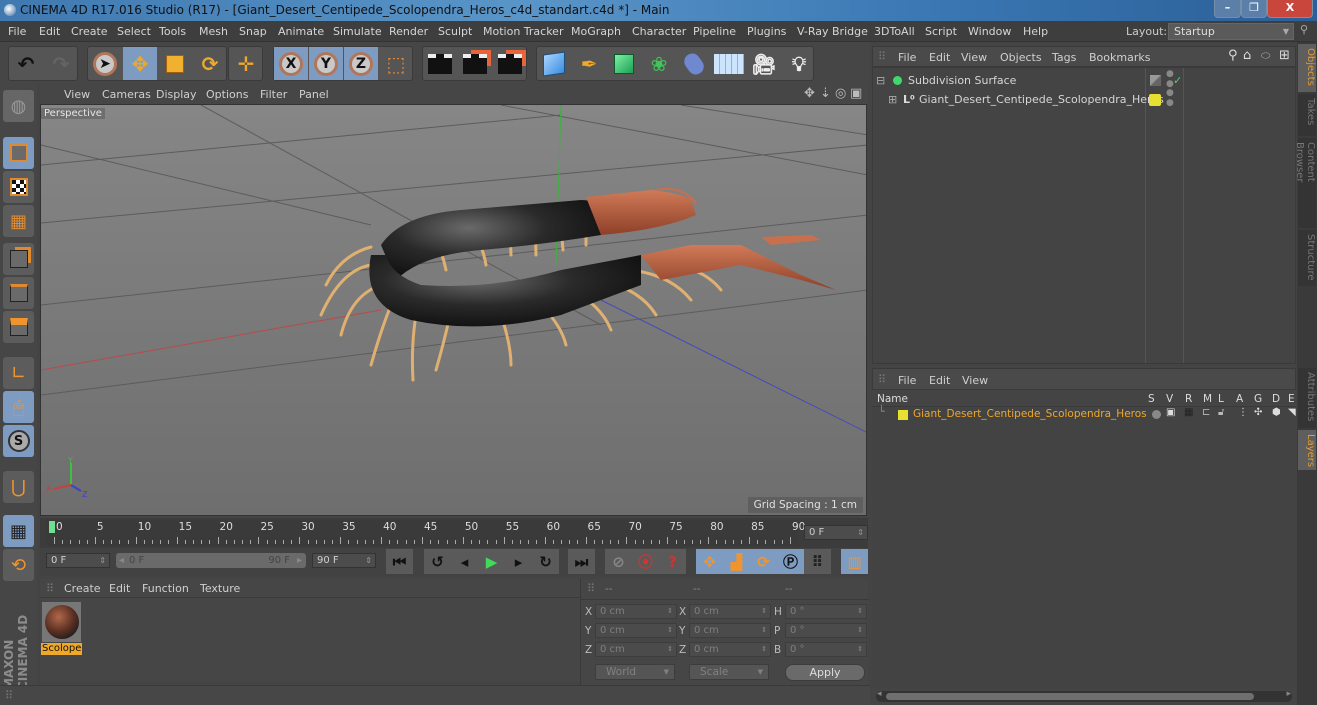 The width and height of the screenshot is (1317, 705). Describe the element at coordinates (1021, 57) in the screenshot. I see `object-menu-objects: Objects` at that location.